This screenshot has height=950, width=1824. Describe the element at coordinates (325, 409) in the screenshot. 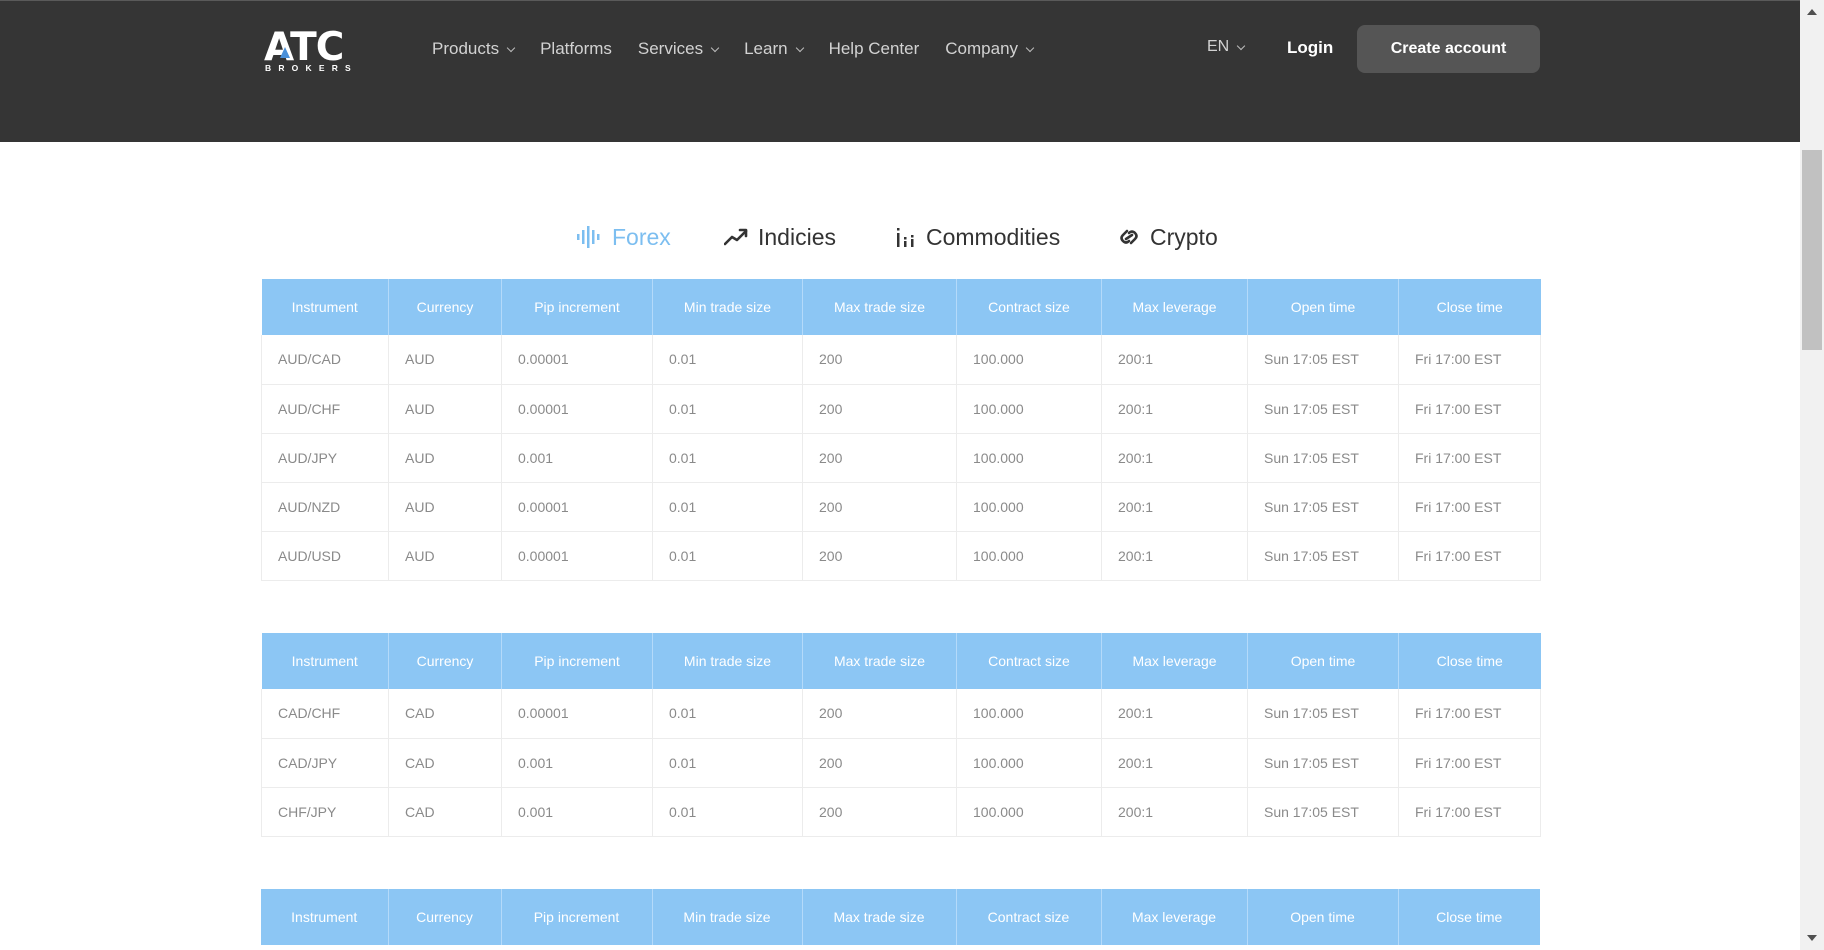

I see `cell-instrument: AUD/CHF` at that location.